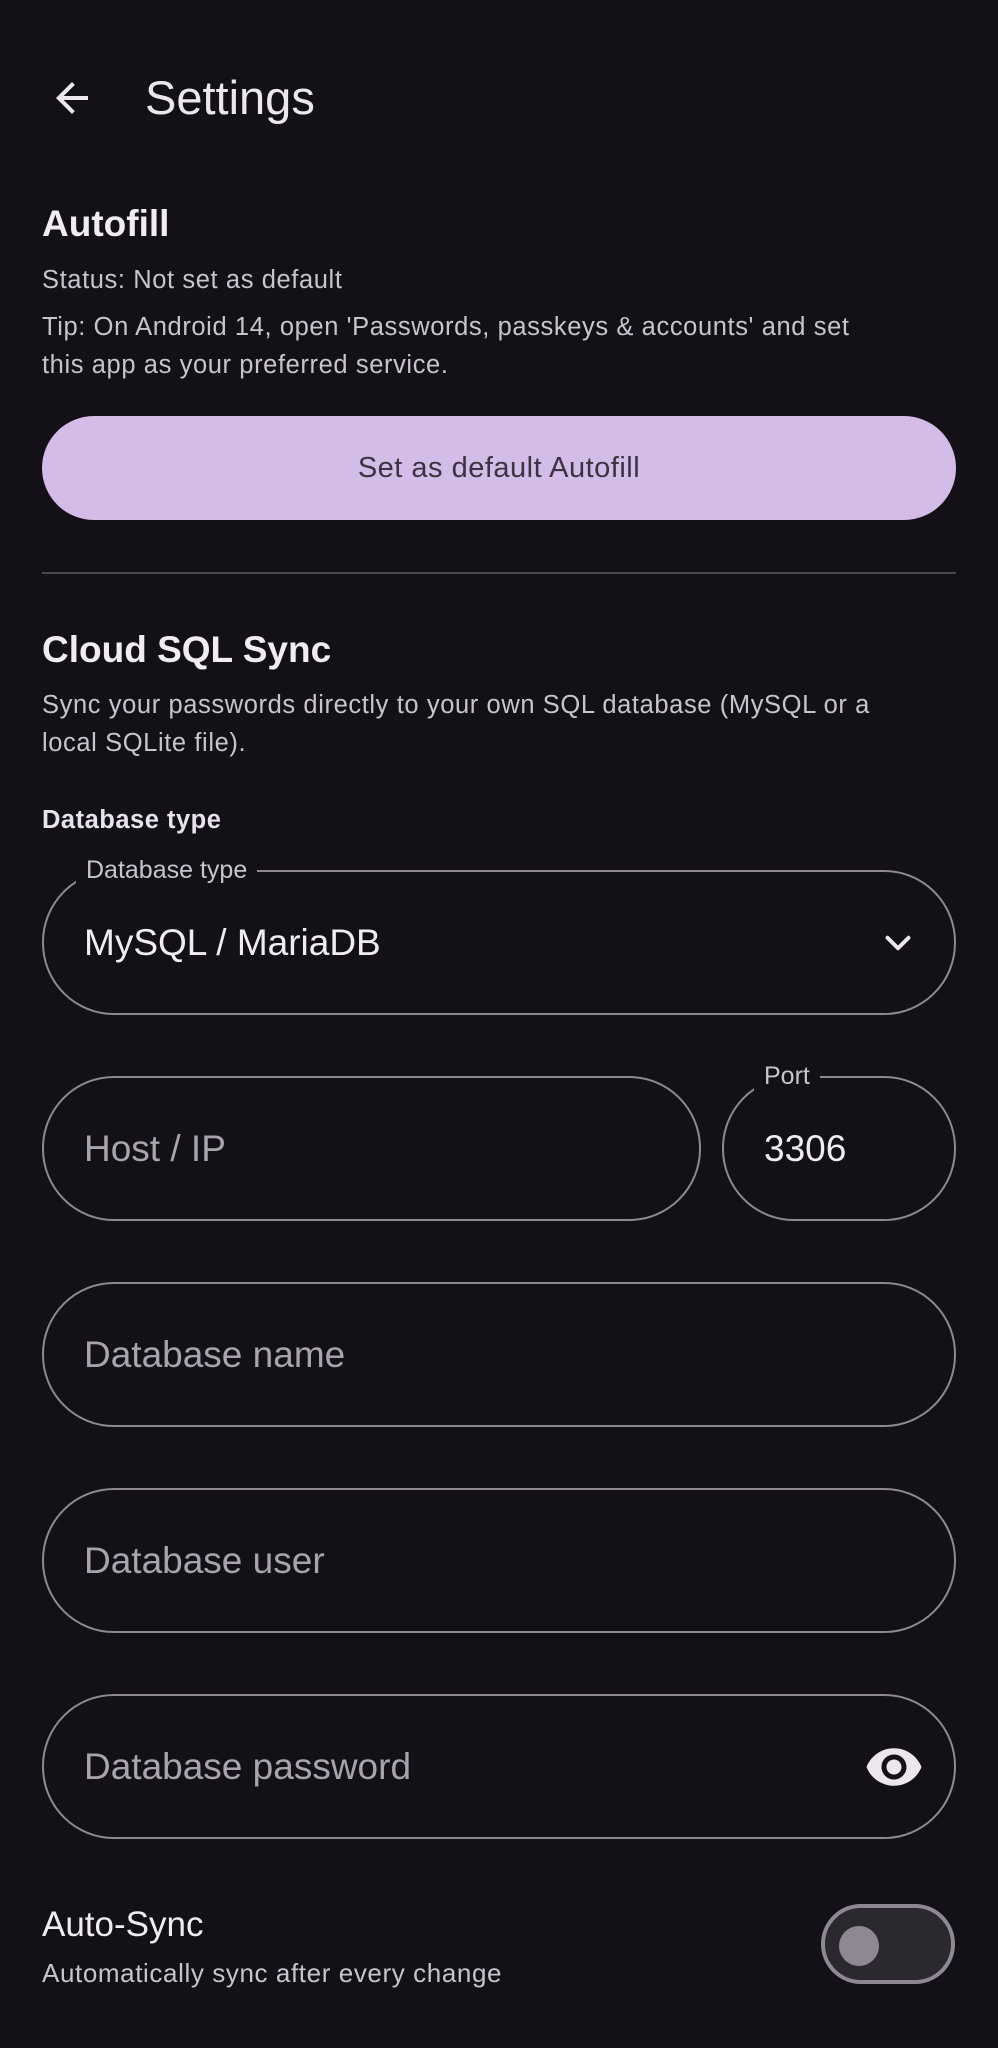 This screenshot has height=2048, width=998. Describe the element at coordinates (371, 1148) in the screenshot. I see `host-input: Host / IP` at that location.